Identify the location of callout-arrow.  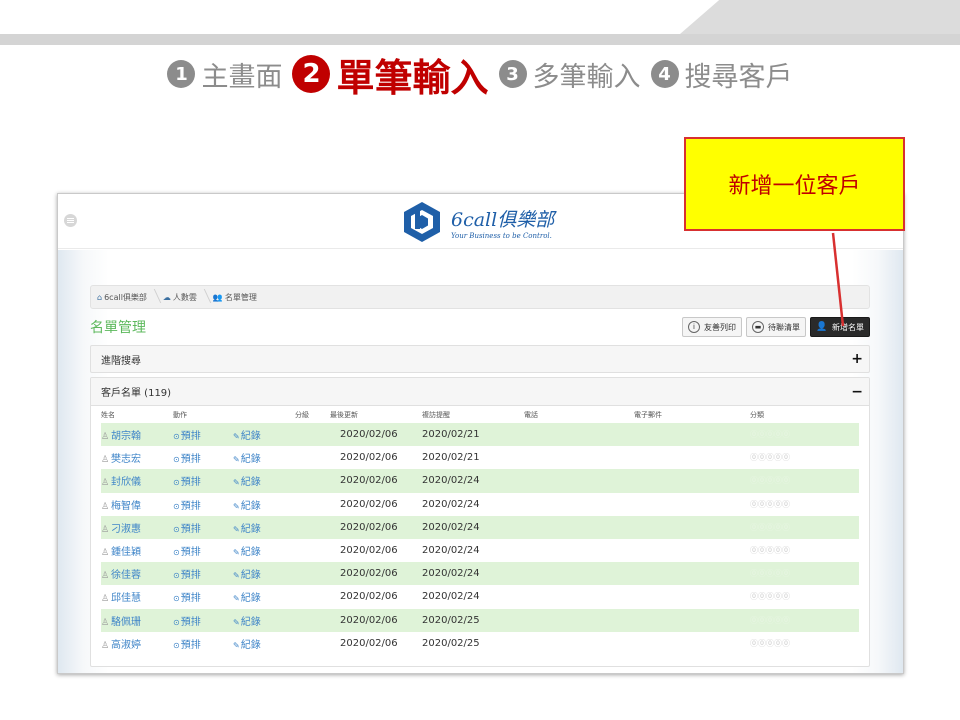
(838, 279).